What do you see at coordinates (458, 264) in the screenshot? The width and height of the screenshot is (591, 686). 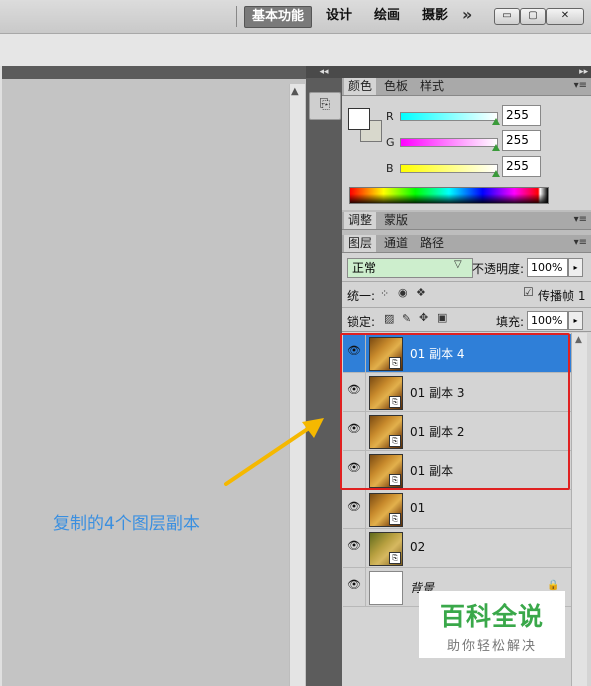 I see `chevron-down-icon: ▽` at bounding box center [458, 264].